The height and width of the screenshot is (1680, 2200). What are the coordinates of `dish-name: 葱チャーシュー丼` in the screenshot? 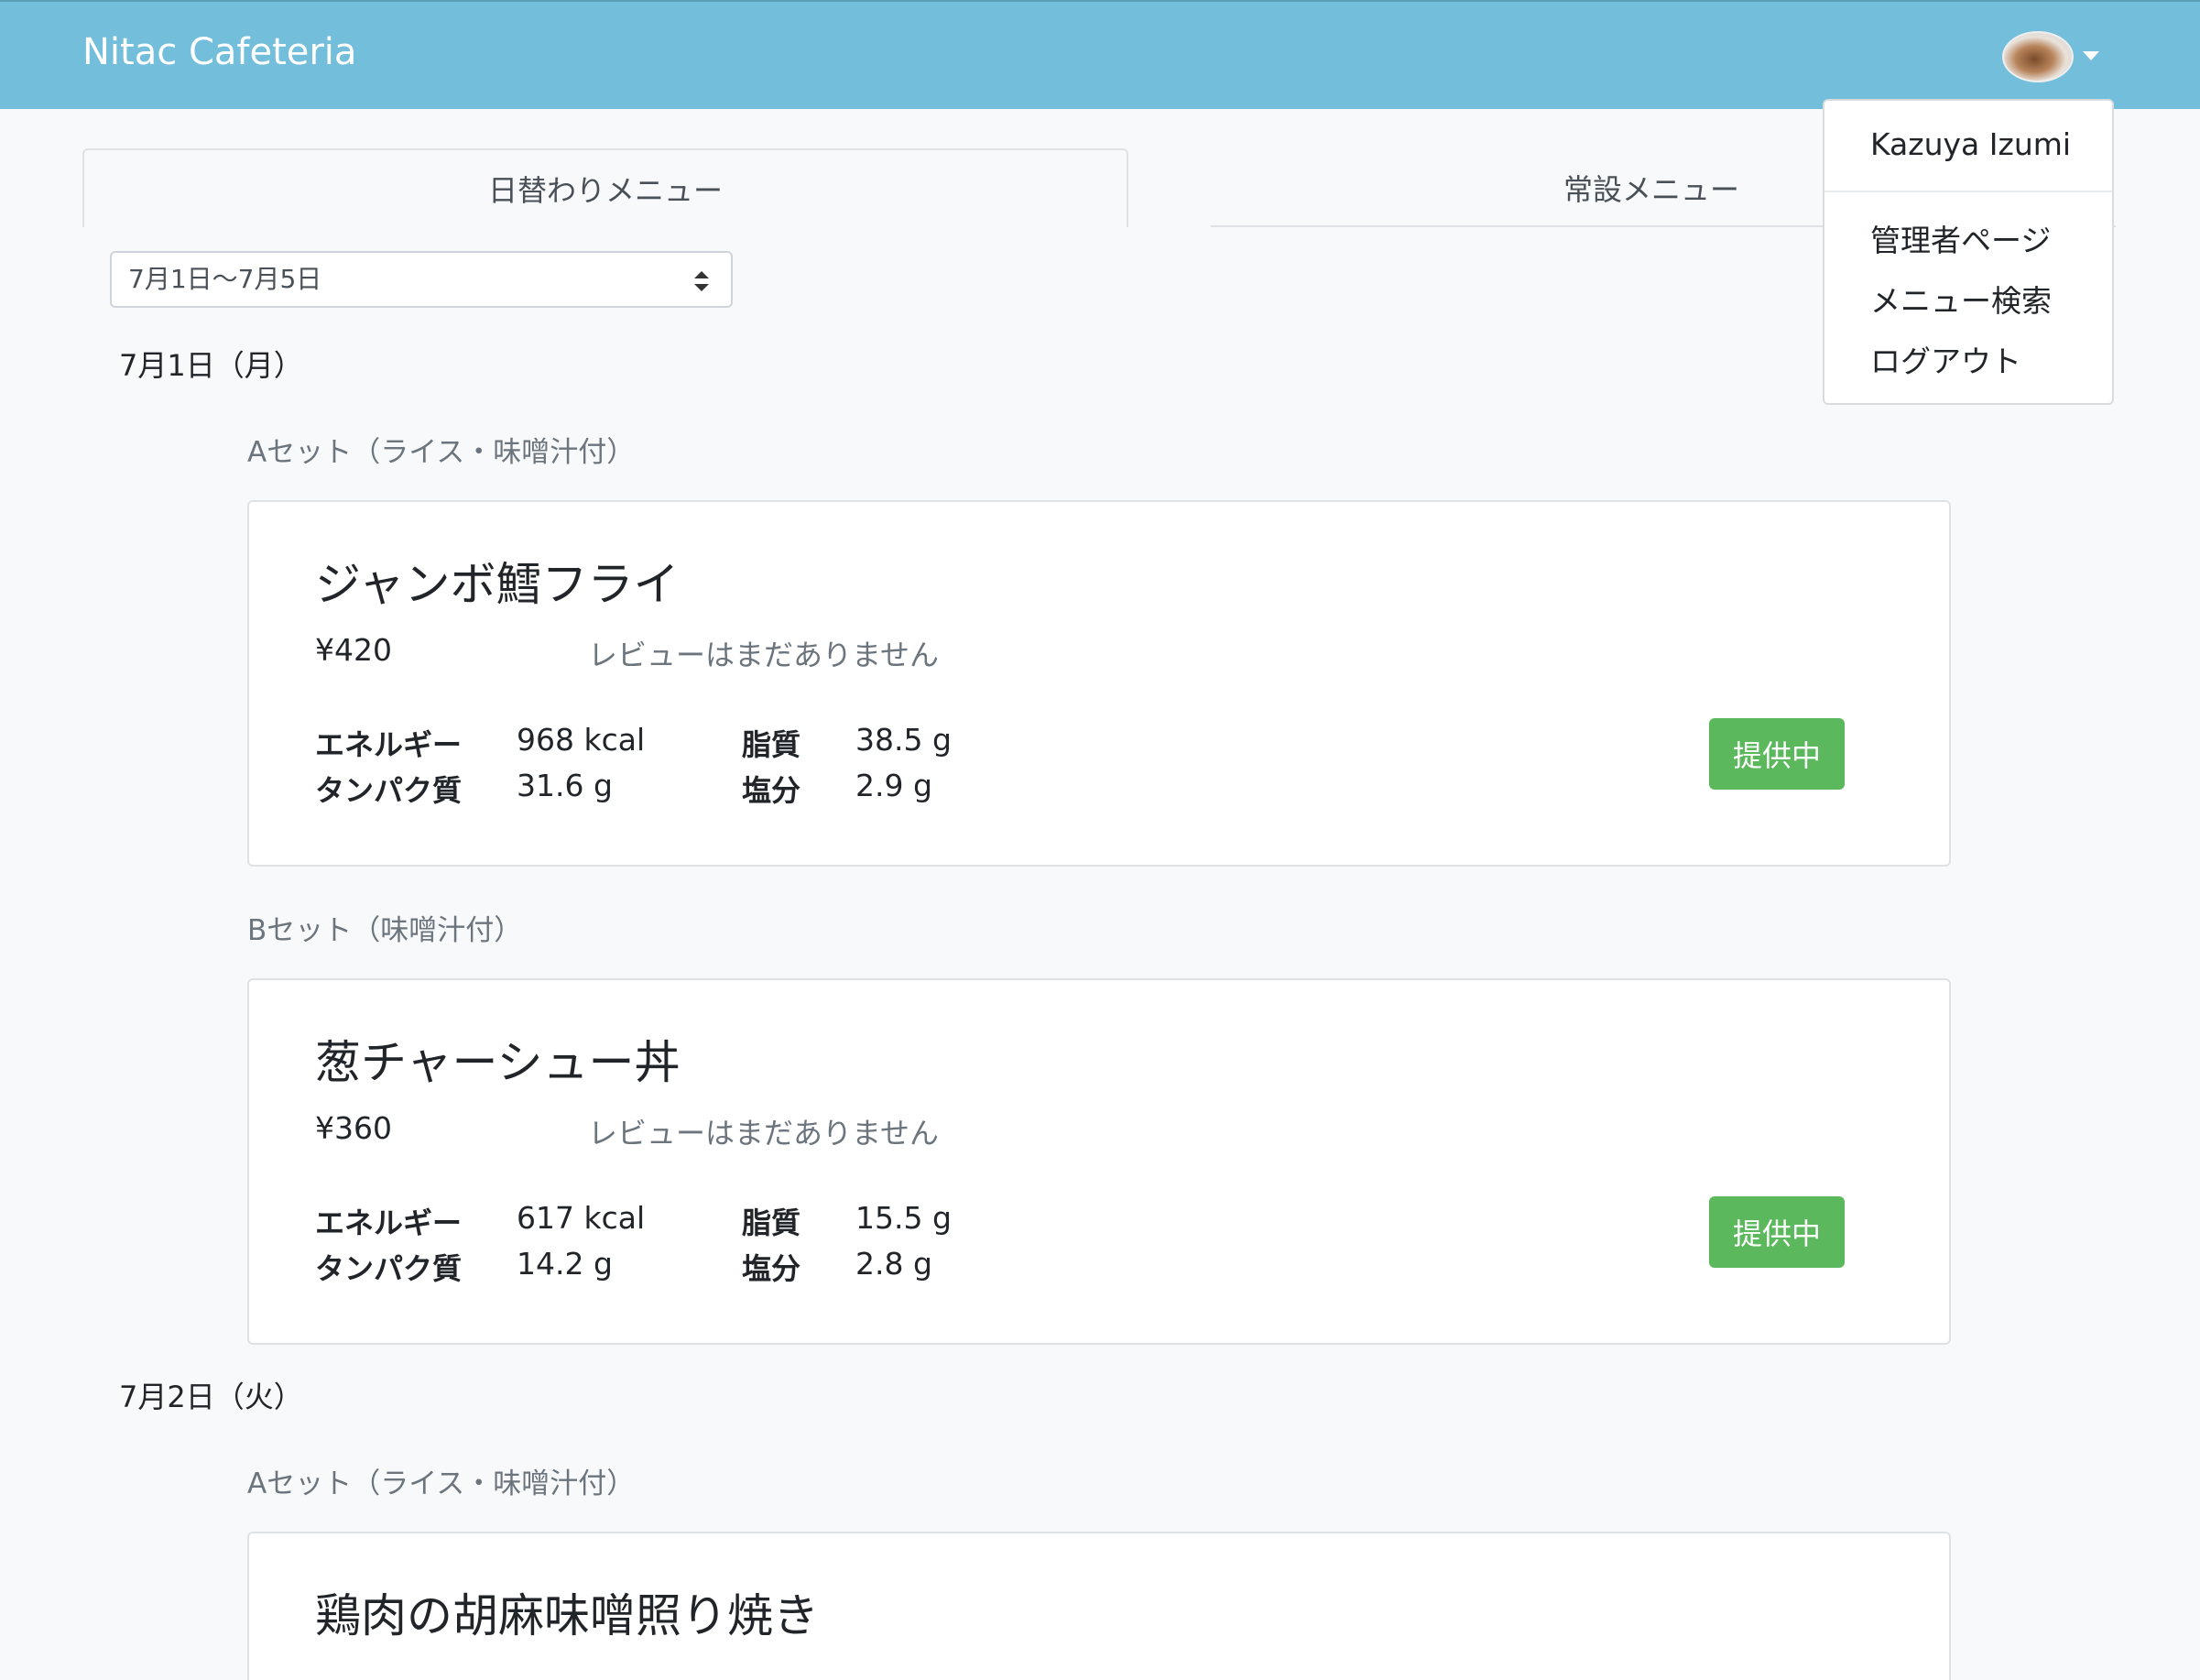 It's located at (498, 1059).